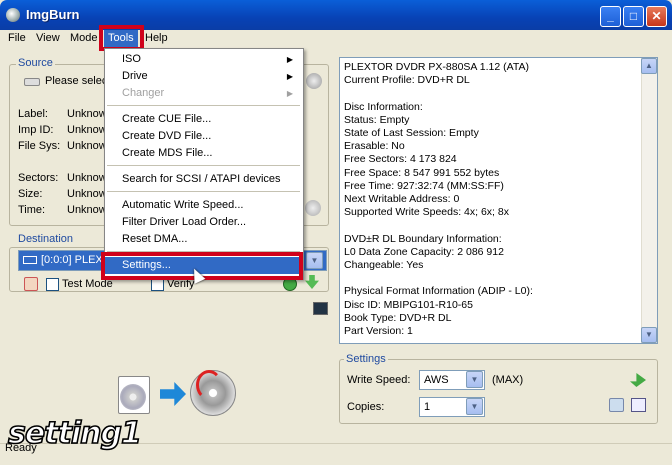 The image size is (672, 465). I want to click on time-field-value: Unknow, so click(87, 210).